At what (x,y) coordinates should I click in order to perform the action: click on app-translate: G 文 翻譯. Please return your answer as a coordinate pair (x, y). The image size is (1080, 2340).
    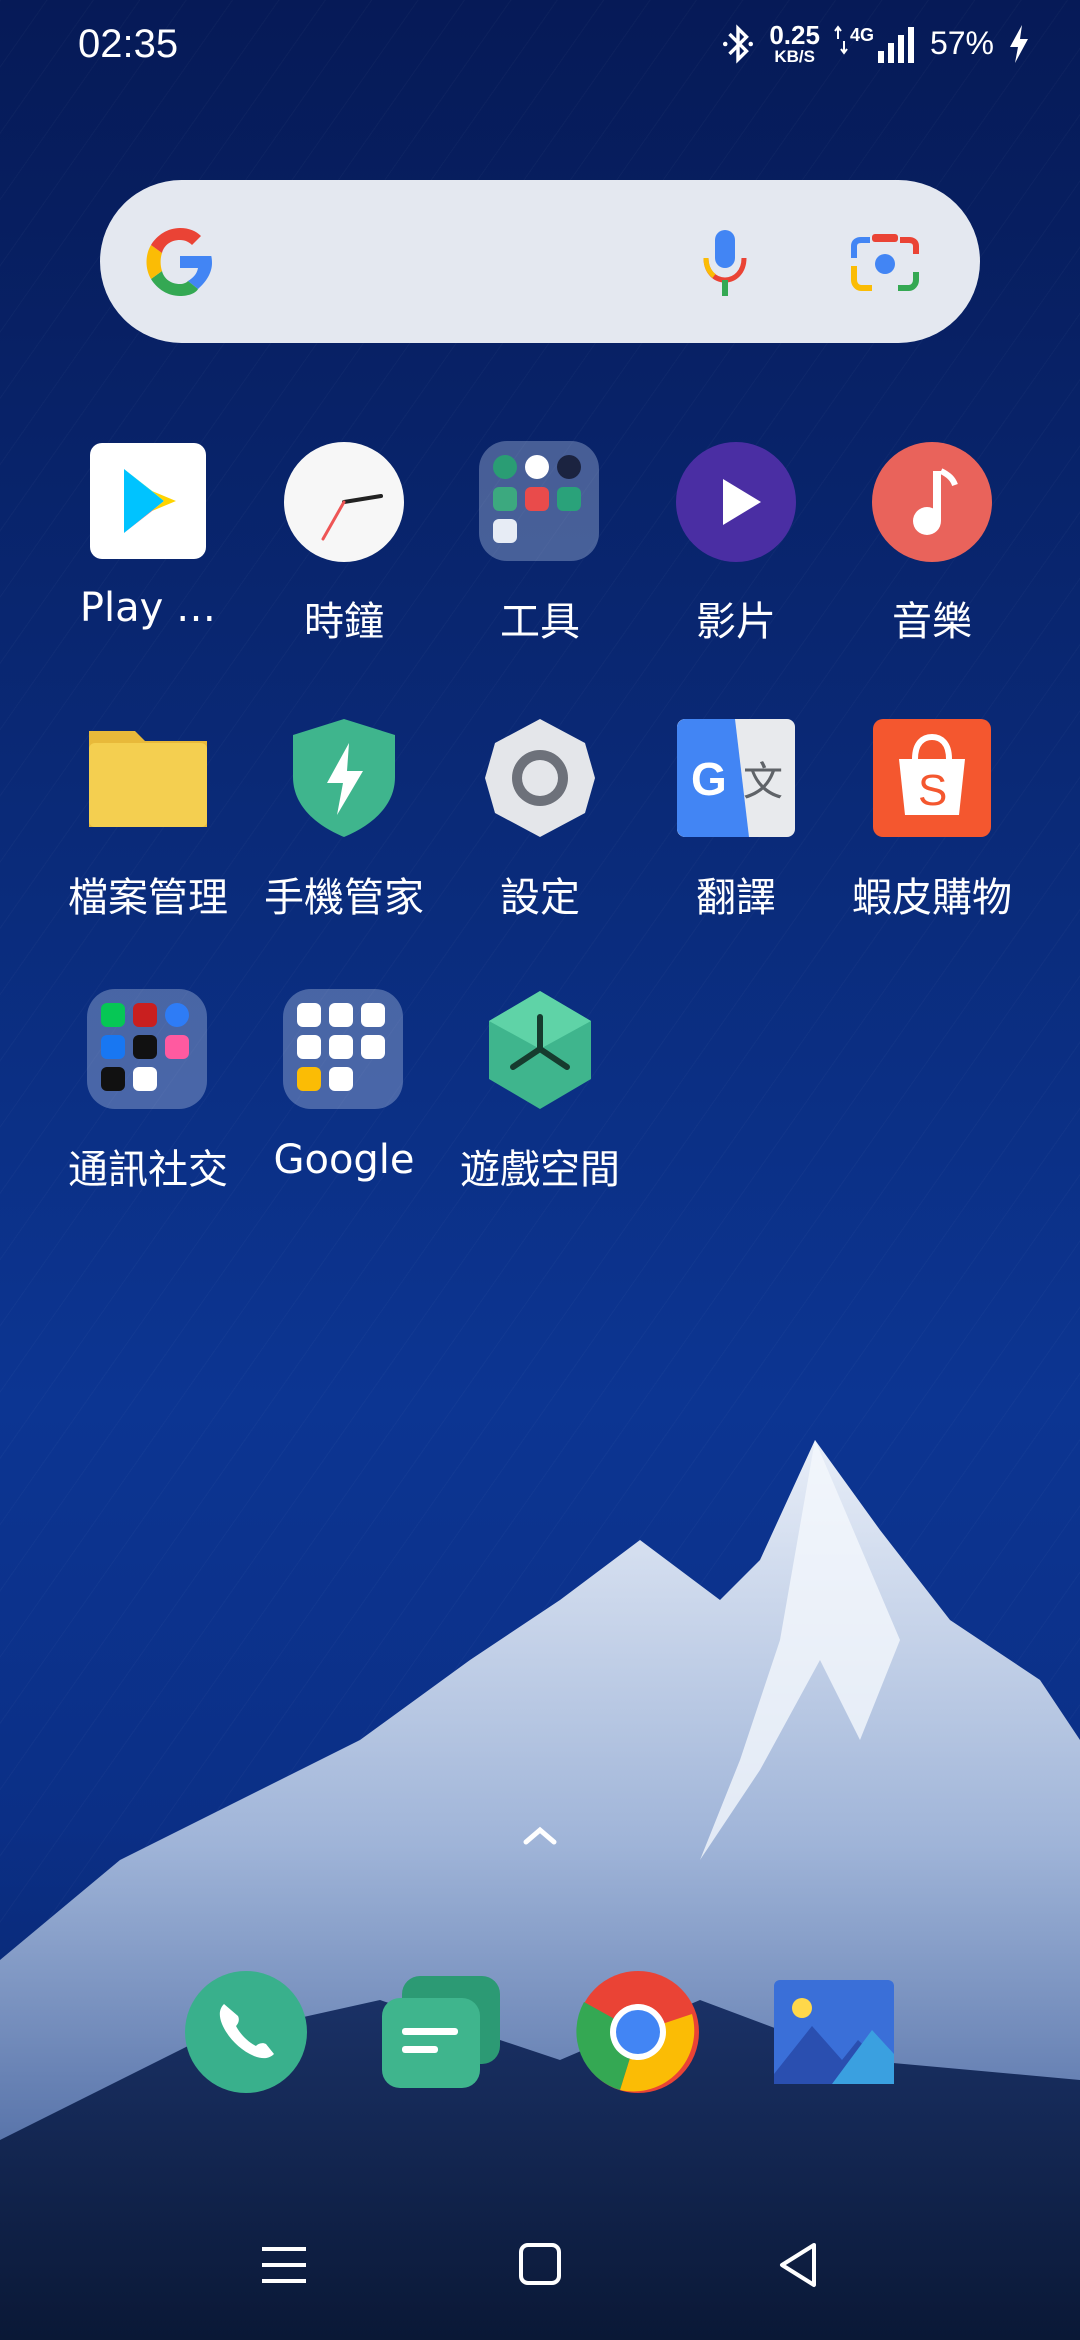
    Looking at the image, I should click on (736, 820).